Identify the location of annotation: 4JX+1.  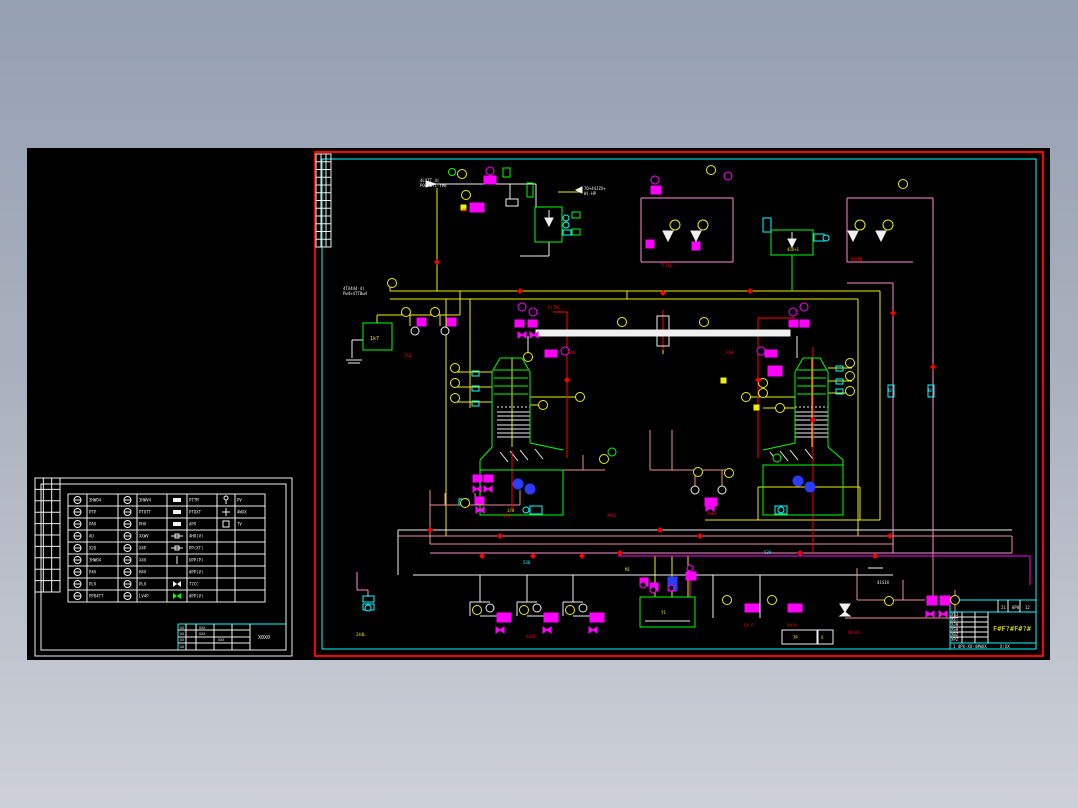
(793, 249).